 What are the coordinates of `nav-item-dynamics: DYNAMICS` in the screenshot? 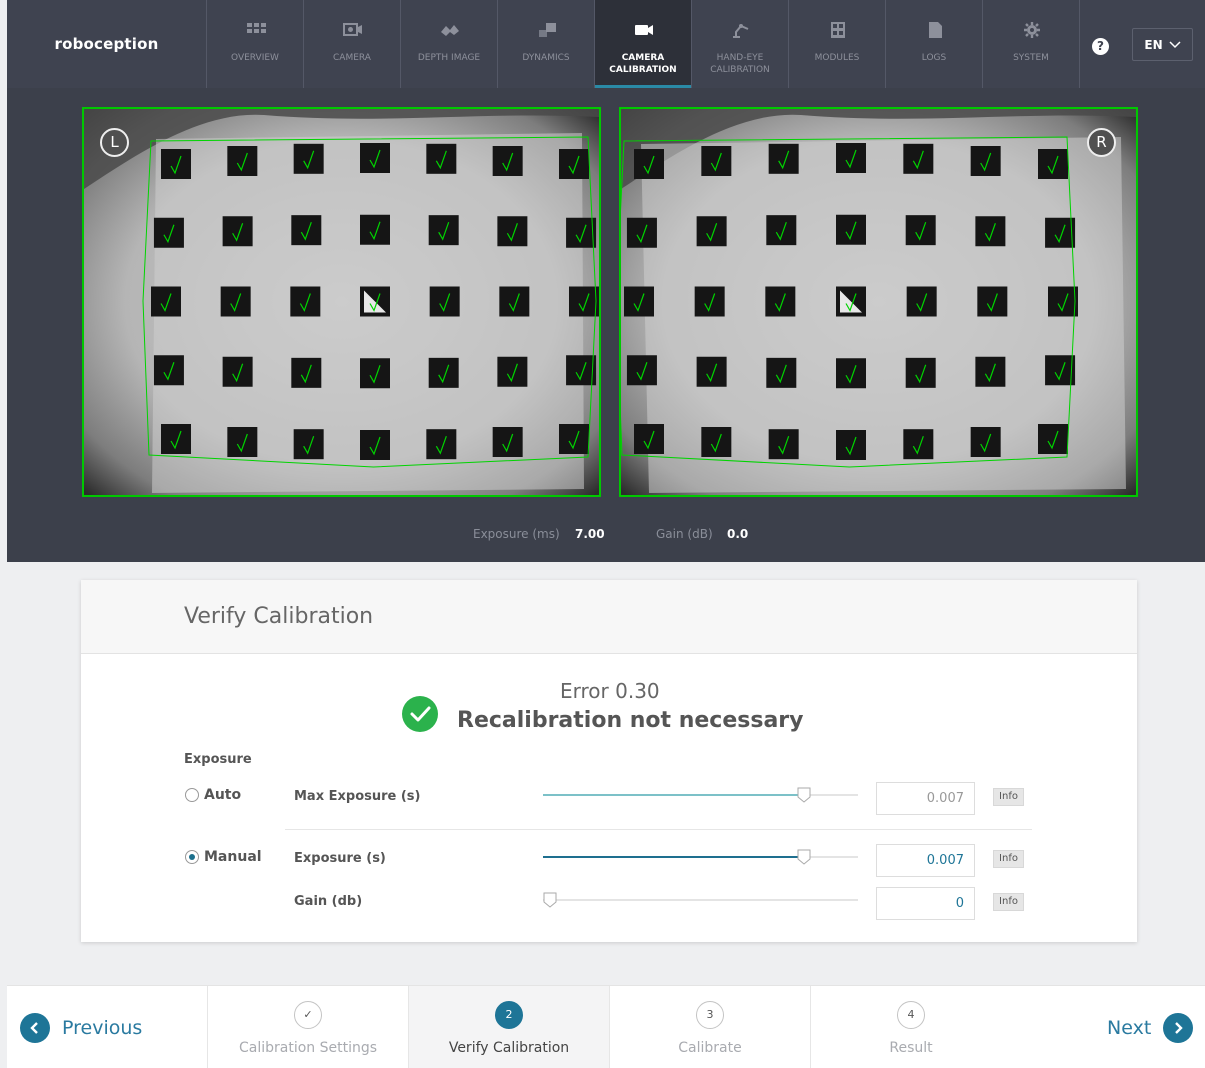 It's located at (546, 44).